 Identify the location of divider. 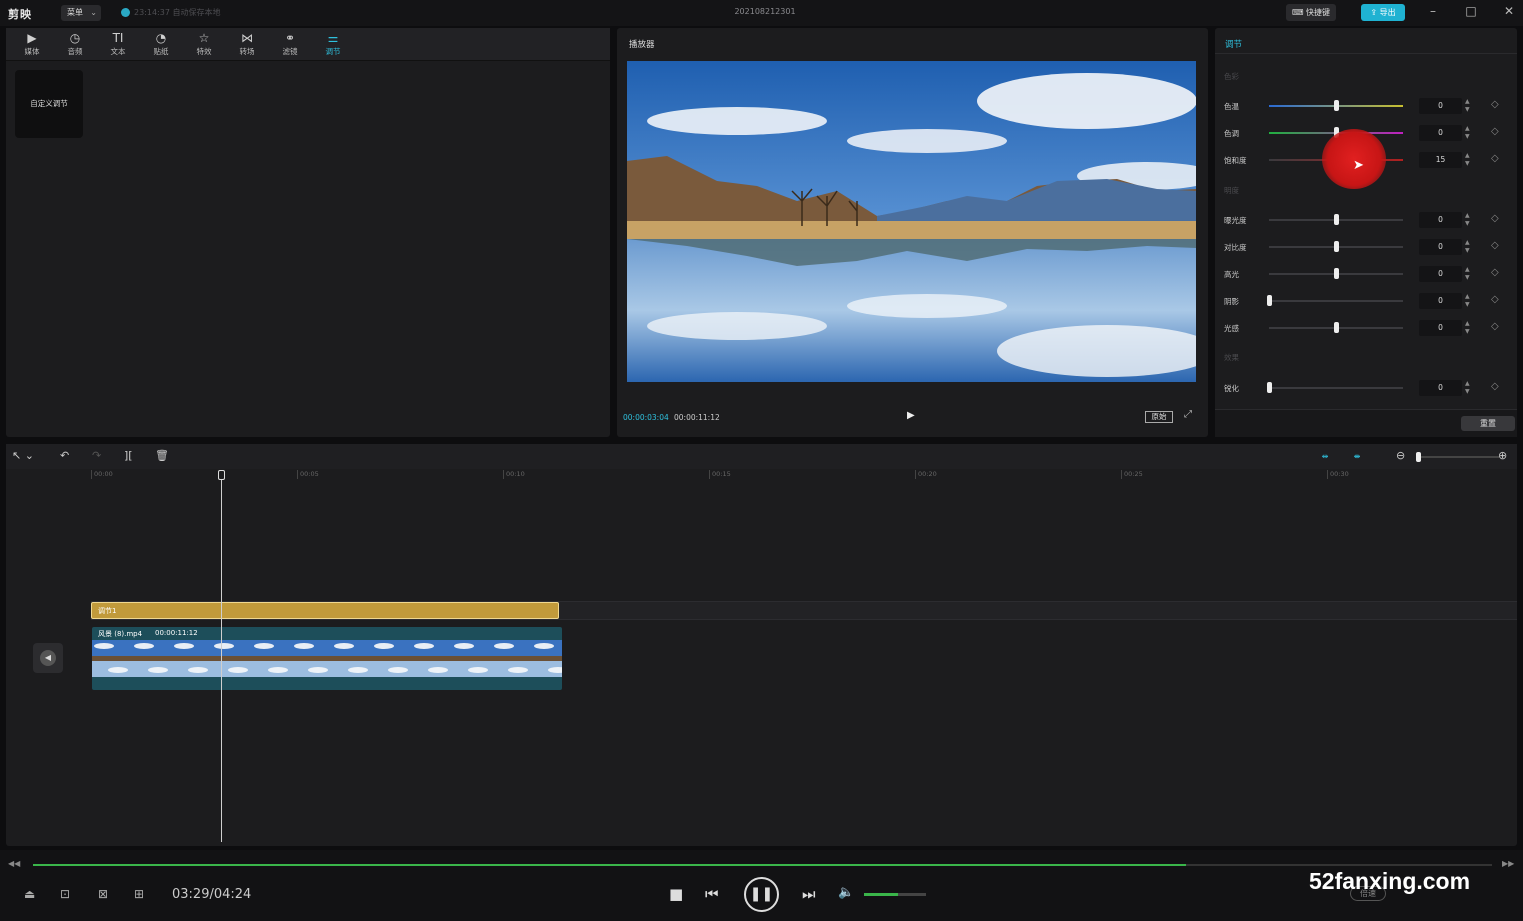
(1366, 53).